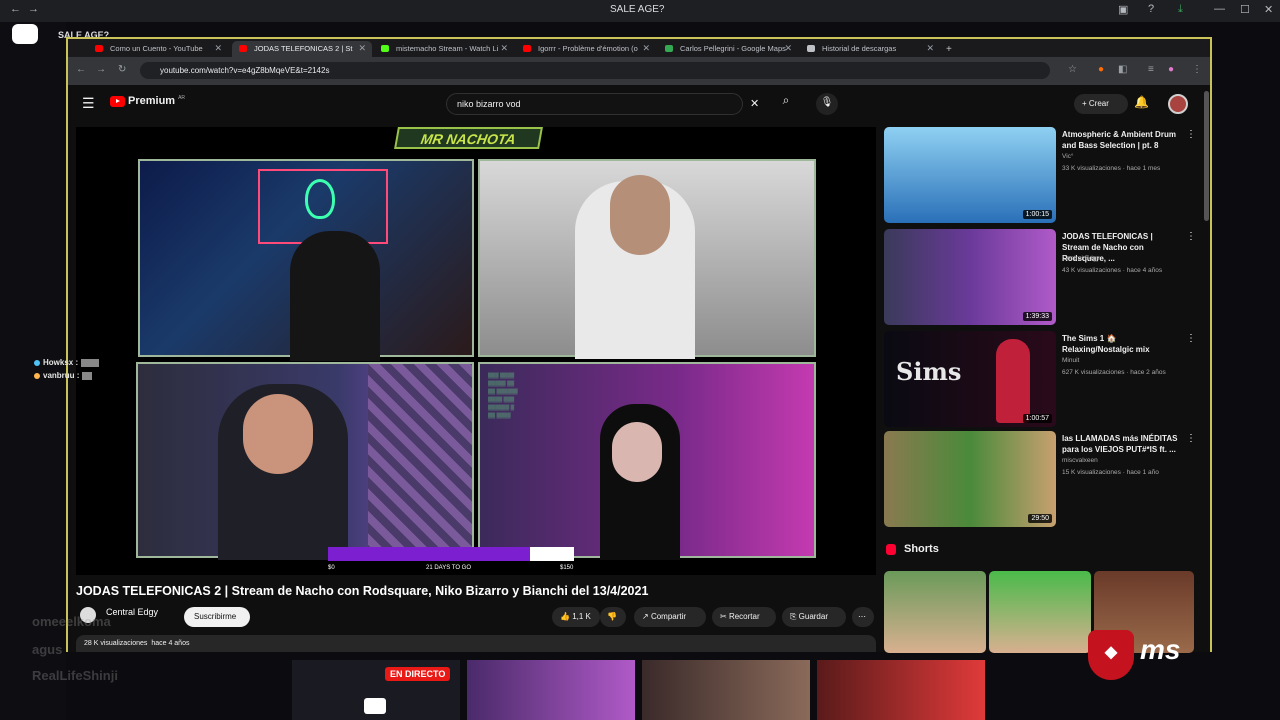 The width and height of the screenshot is (1280, 720). Describe the element at coordinates (132, 612) in the screenshot. I see `channel-name: Central Edgy` at that location.